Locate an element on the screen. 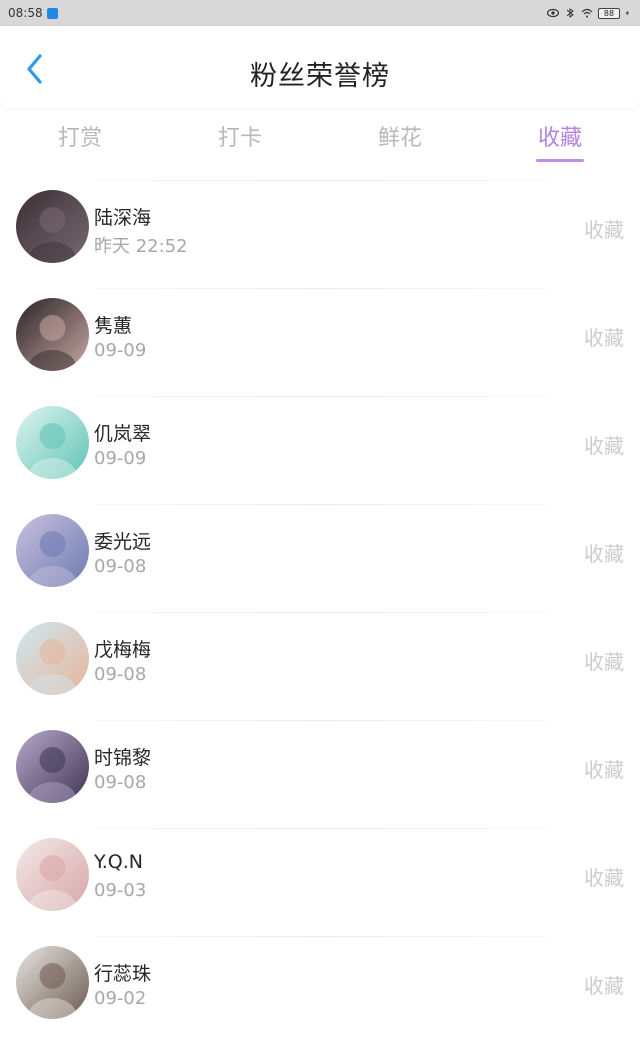 The height and width of the screenshot is (1044, 640). tab-label: 打赏 is located at coordinates (79, 138).